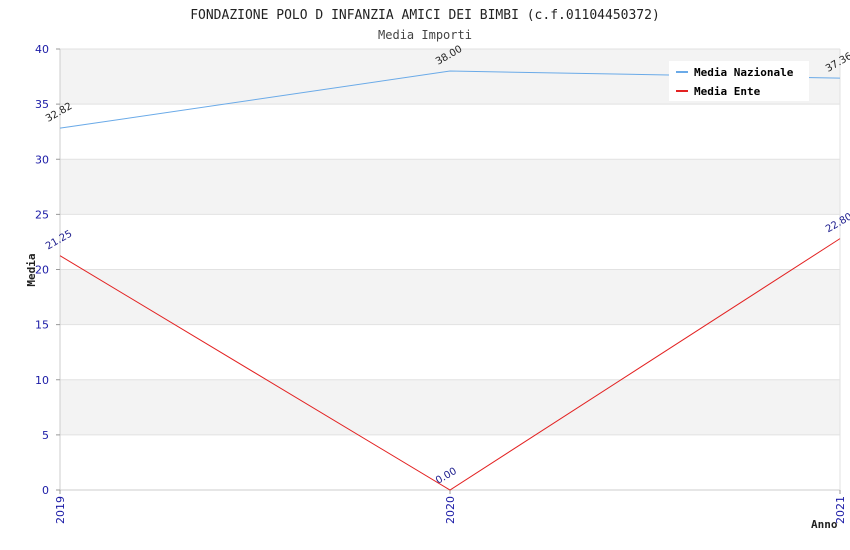  Describe the element at coordinates (744, 72) in the screenshot. I see `legend-label: Media Nazionale` at that location.